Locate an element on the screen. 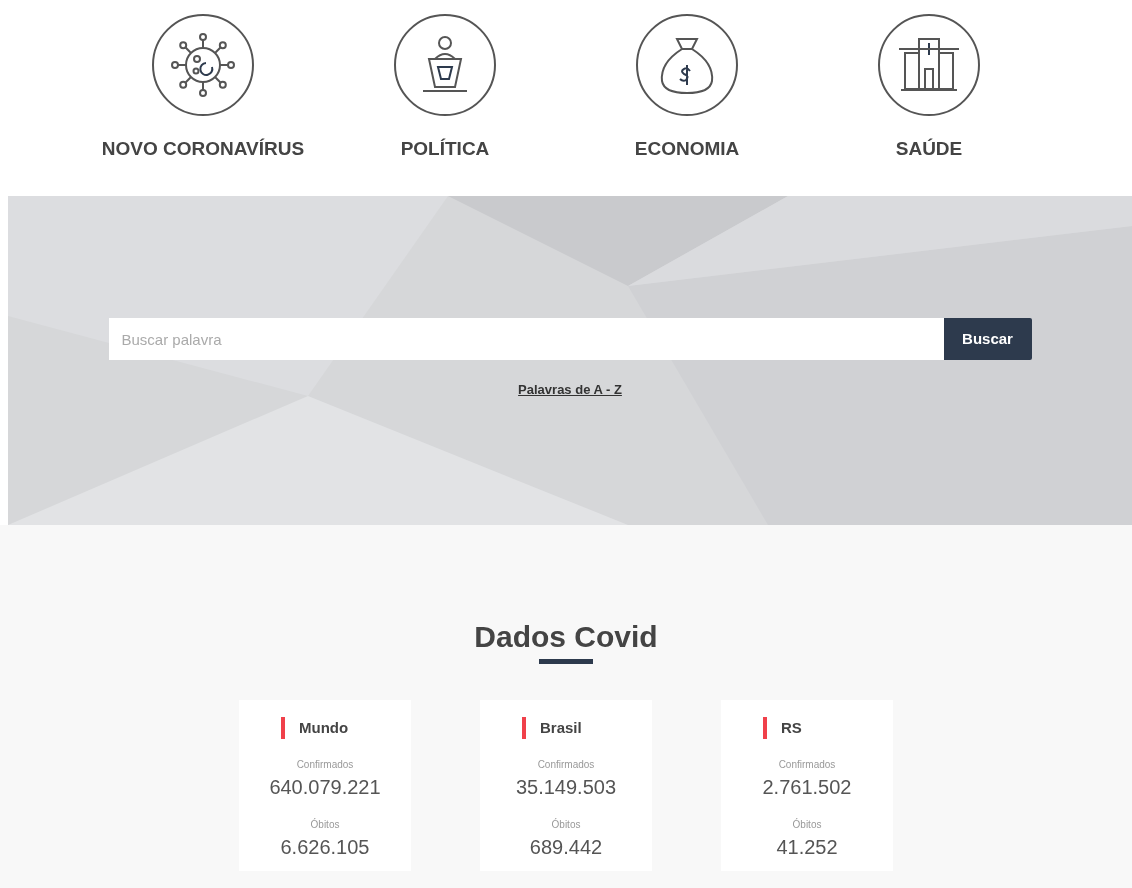  virus-icon is located at coordinates (203, 65).